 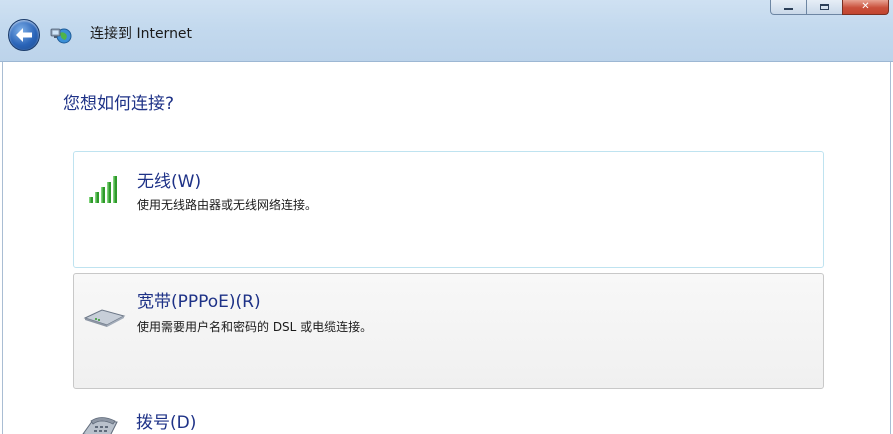 I want to click on option-dialup-title: 拨号(D), so click(x=166, y=423).